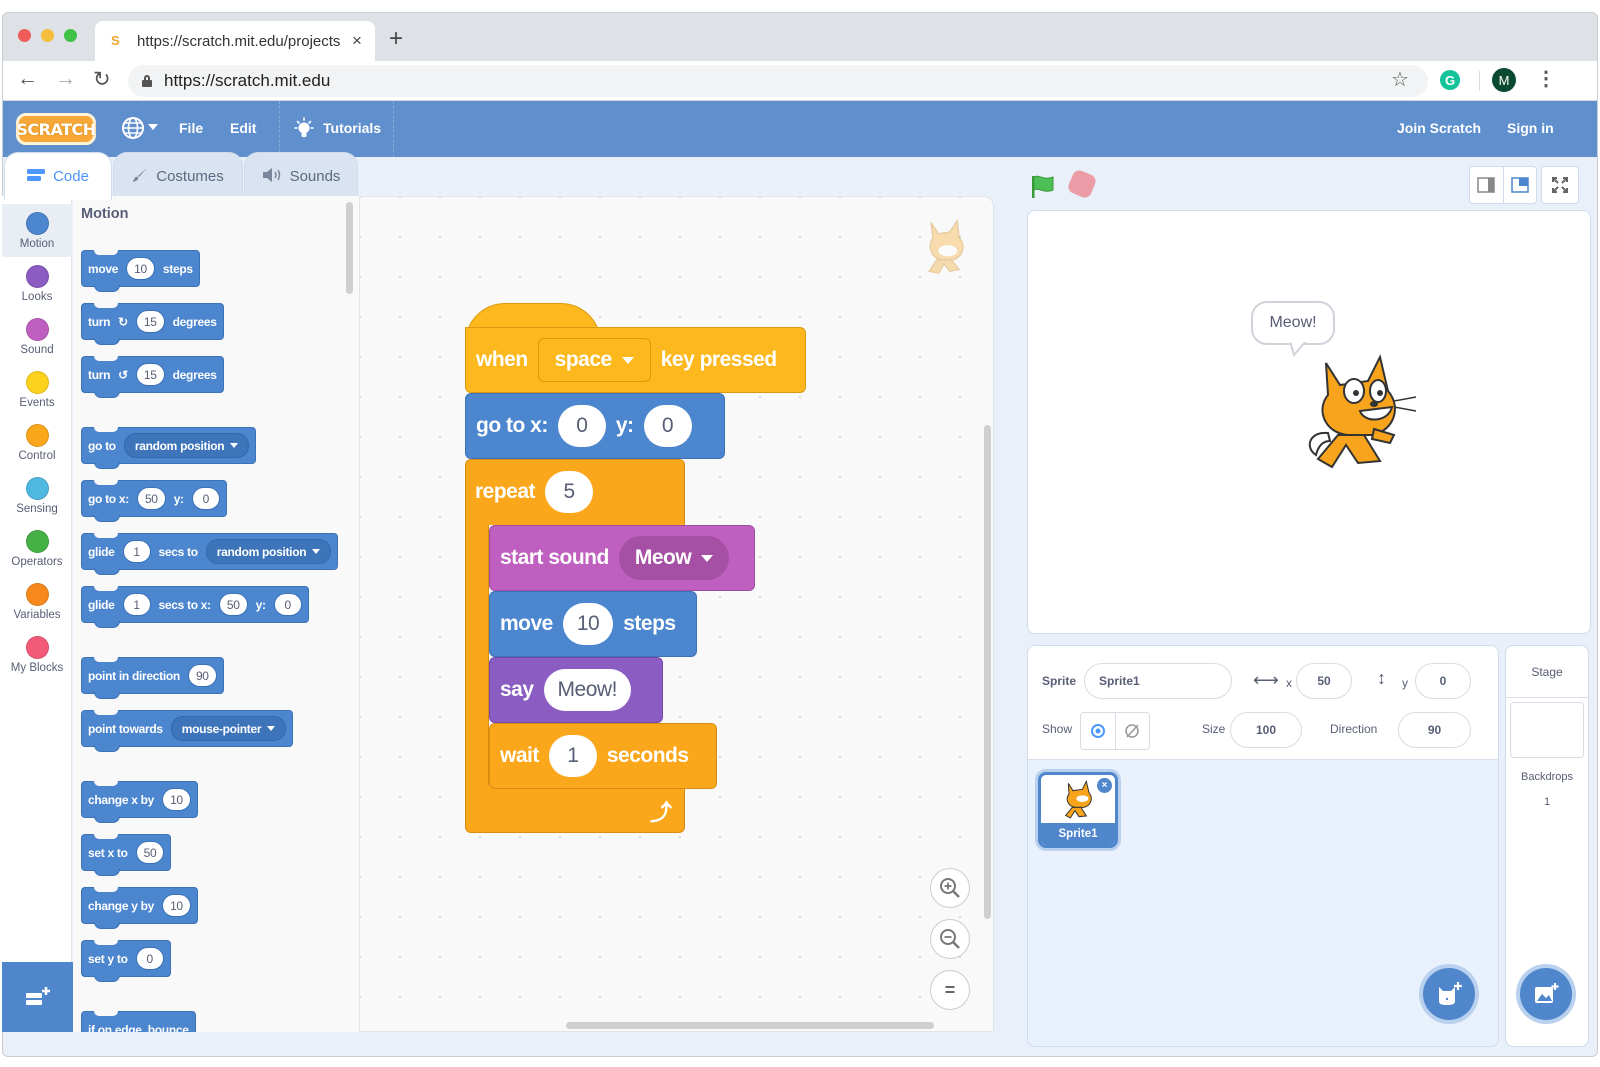 This screenshot has width=1600, height=1067. Describe the element at coordinates (1098, 731) in the screenshot. I see `show-sprite-button` at that location.